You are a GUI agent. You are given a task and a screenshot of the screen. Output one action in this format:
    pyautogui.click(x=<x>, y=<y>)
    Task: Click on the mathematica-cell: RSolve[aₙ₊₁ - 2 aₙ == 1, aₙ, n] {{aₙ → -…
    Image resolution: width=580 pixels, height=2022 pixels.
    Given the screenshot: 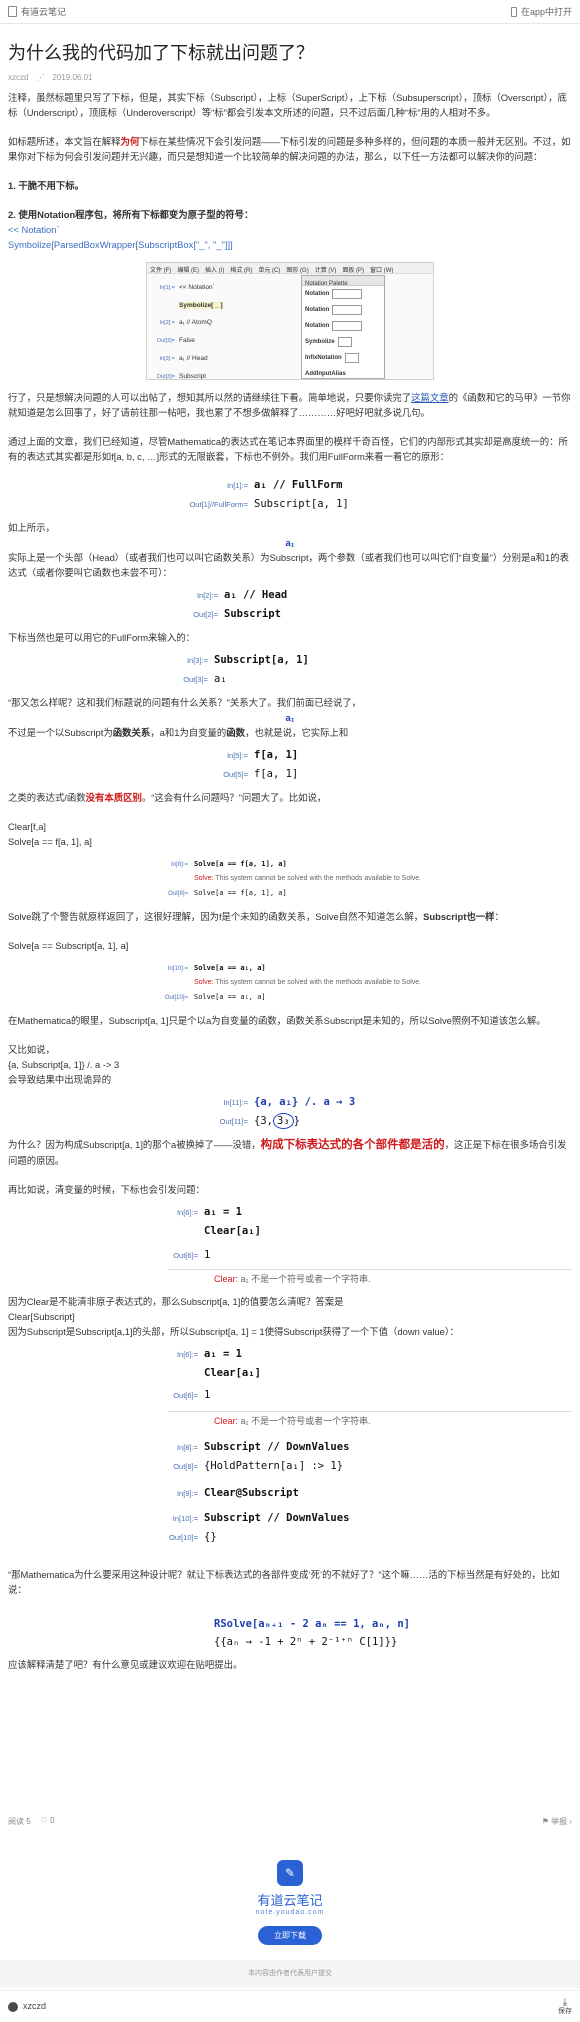 What is the action you would take?
    pyautogui.click(x=312, y=1633)
    